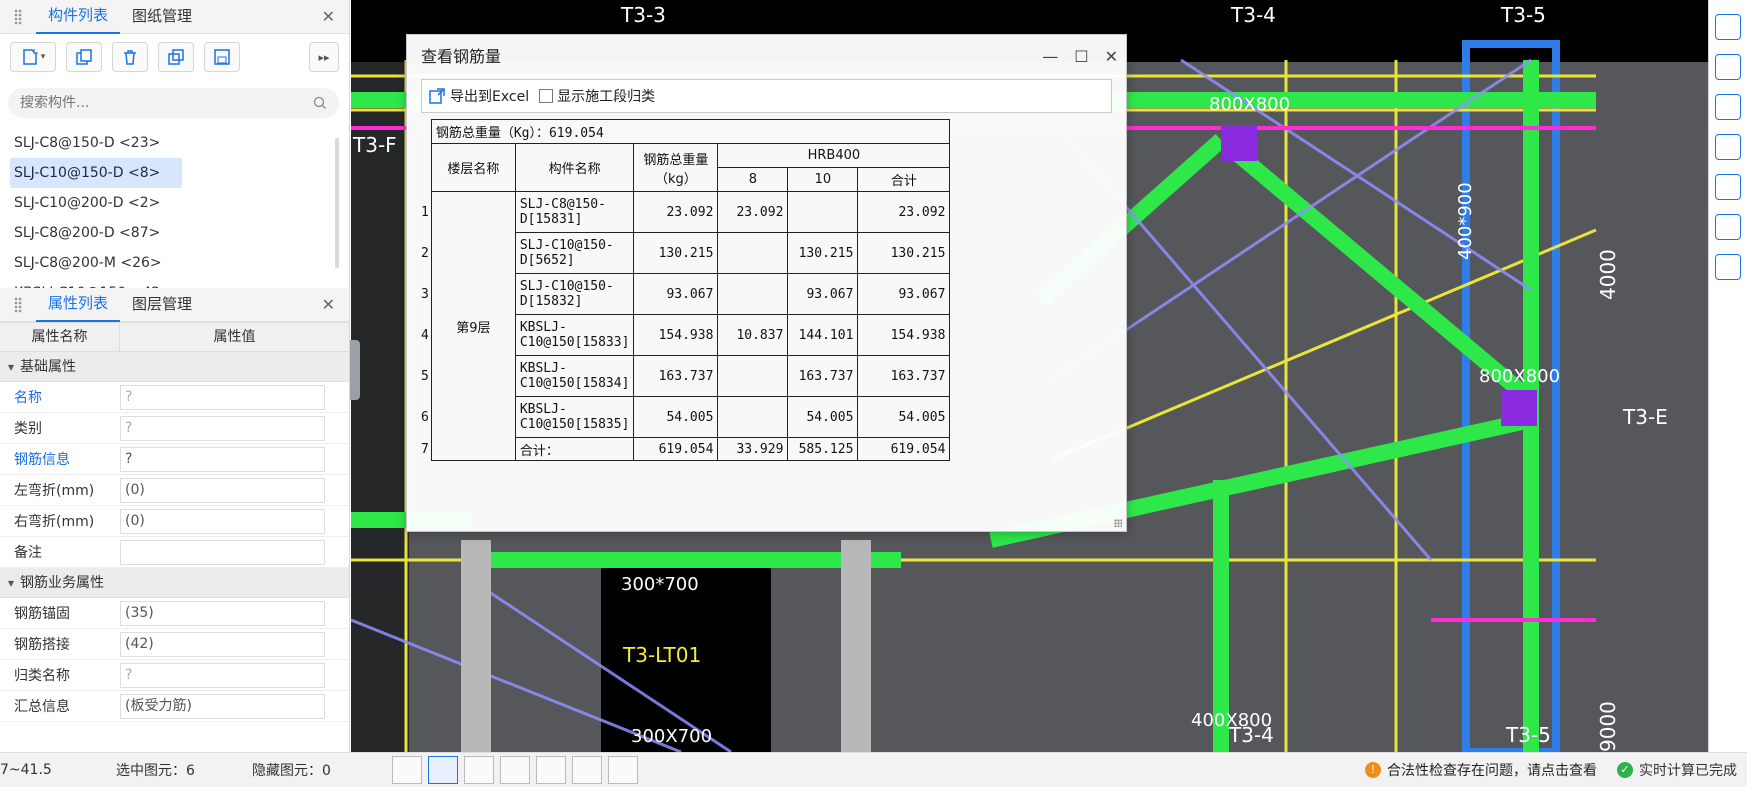 The width and height of the screenshot is (1747, 787). Describe the element at coordinates (162, 16) in the screenshot. I see `tab-drawing-management: 图纸管理` at that location.